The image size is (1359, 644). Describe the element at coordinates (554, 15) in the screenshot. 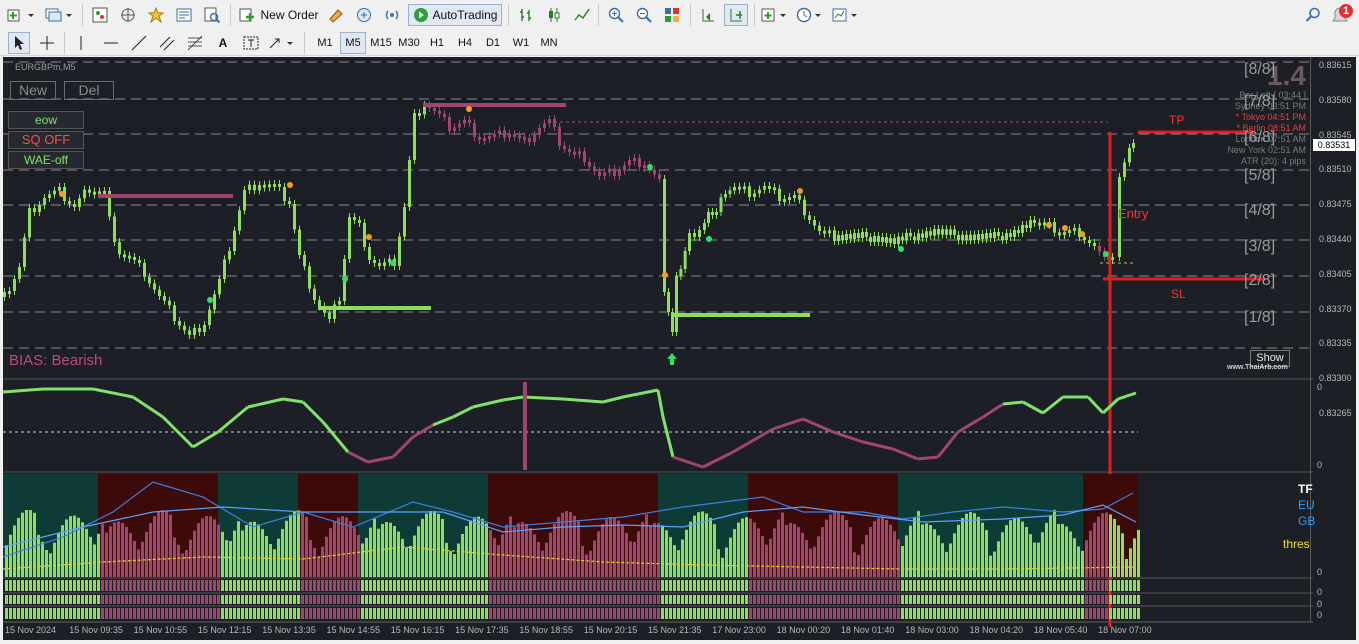

I see `candlestick-icon` at that location.